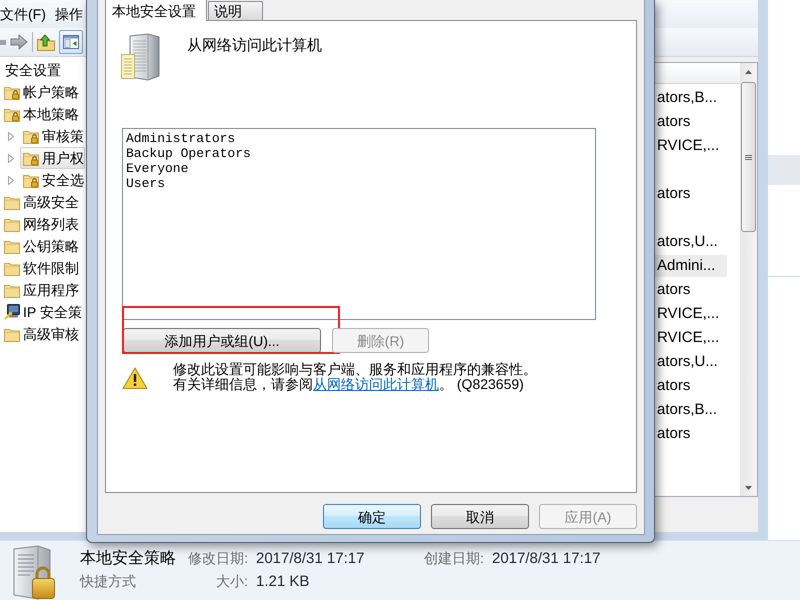  Describe the element at coordinates (68, 14) in the screenshot. I see `menu-item: 操作` at that location.